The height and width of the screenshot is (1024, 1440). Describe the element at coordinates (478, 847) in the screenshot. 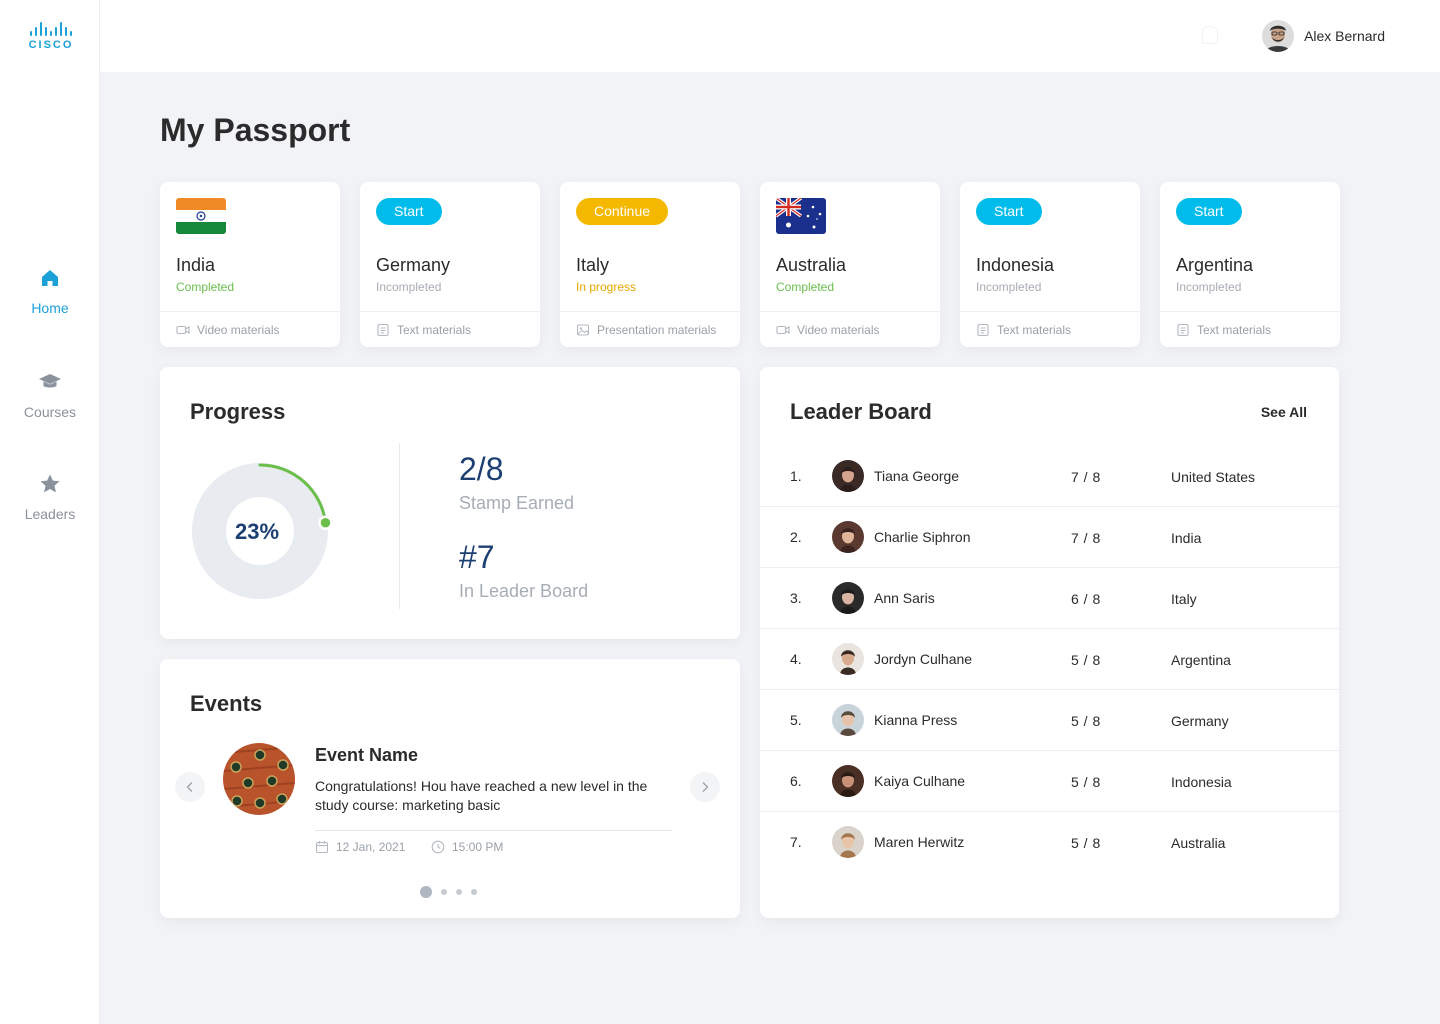

I see `event-time-text: 15:00 PM` at that location.